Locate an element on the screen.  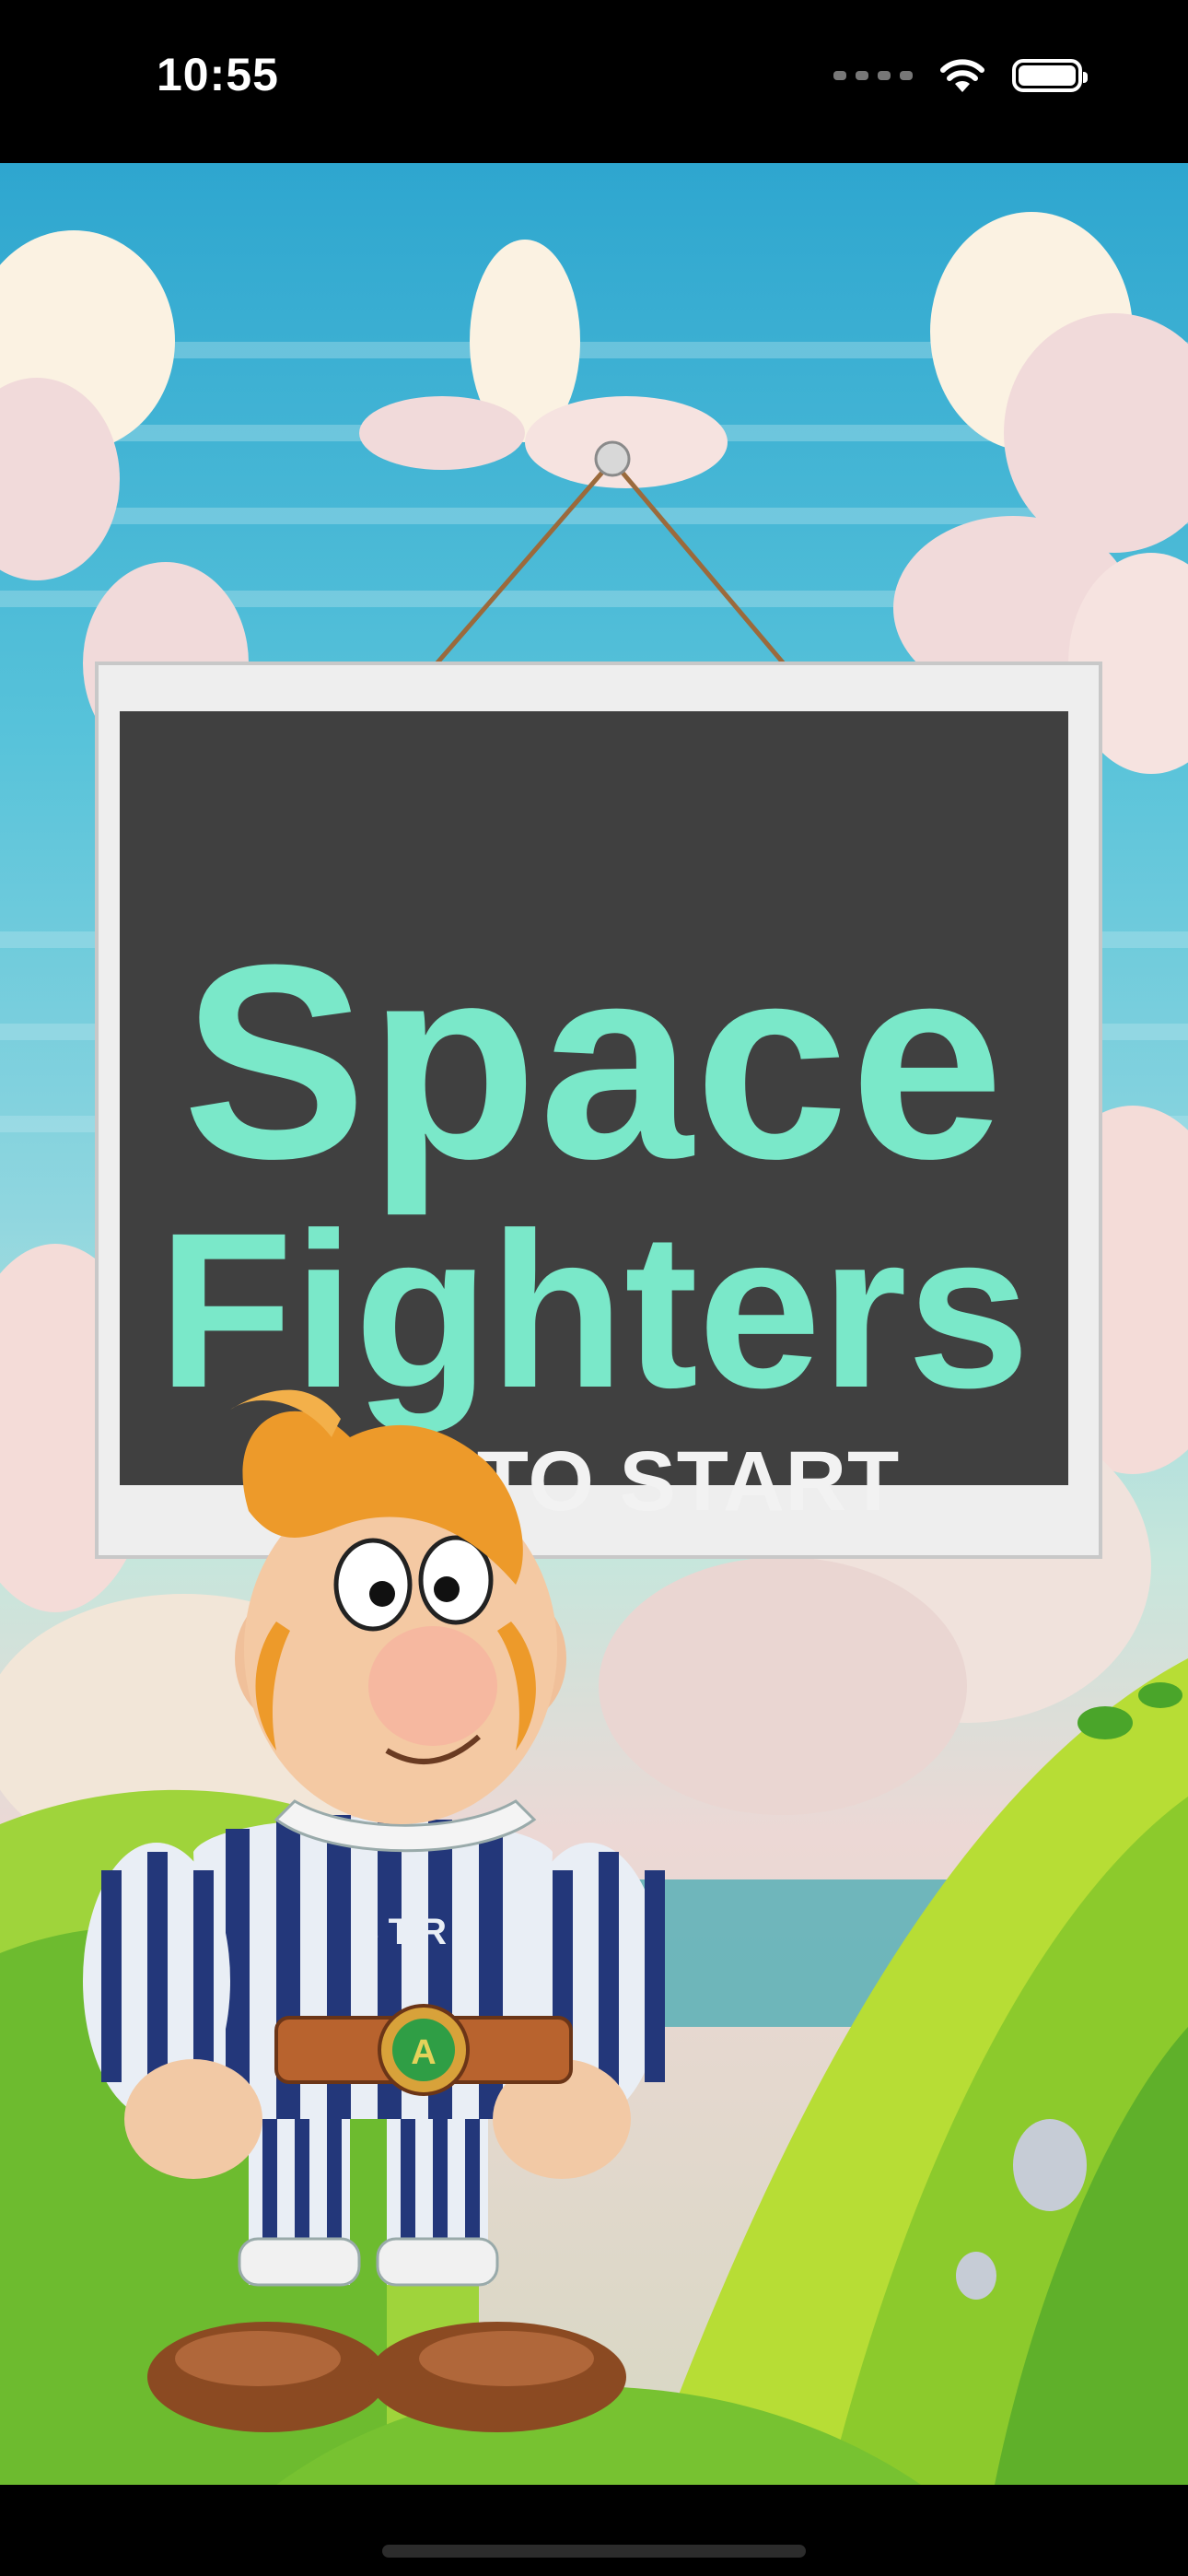
signal-dots-icon is located at coordinates (873, 75).